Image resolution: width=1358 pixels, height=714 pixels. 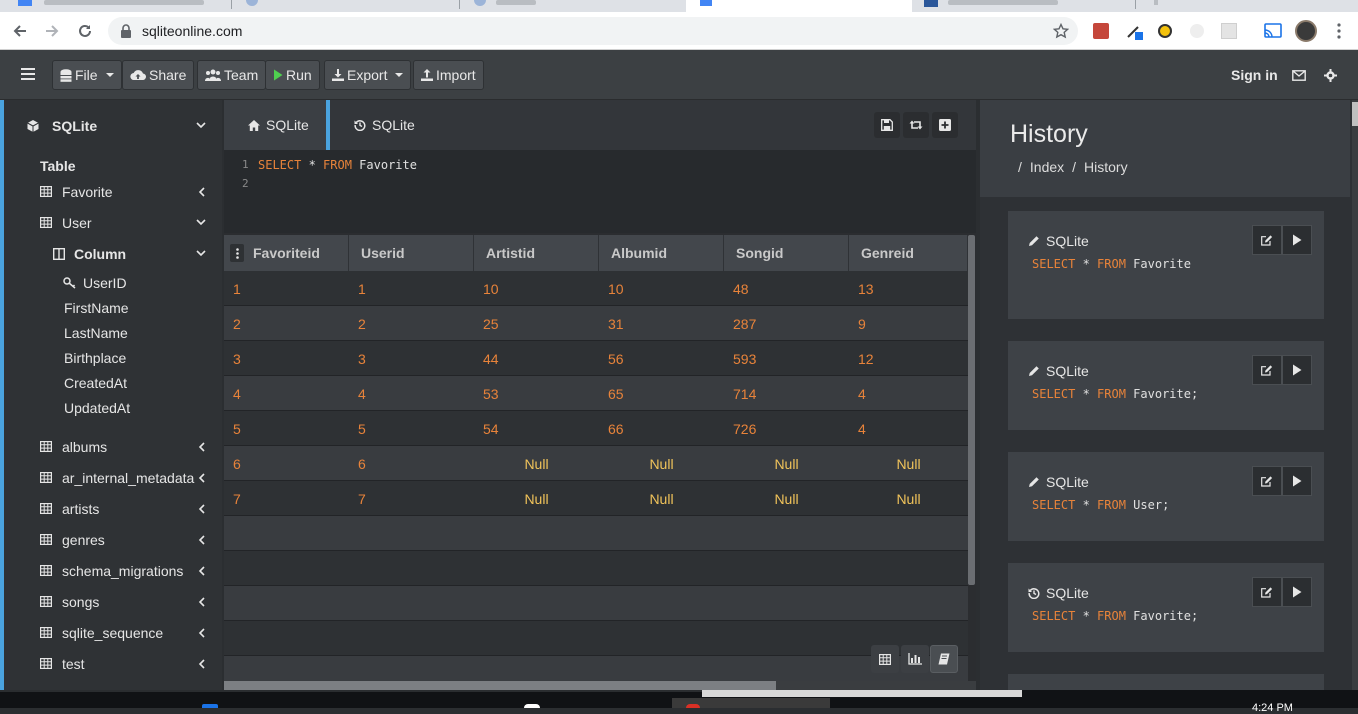 I want to click on column-header: Favoriteid, so click(x=286, y=253).